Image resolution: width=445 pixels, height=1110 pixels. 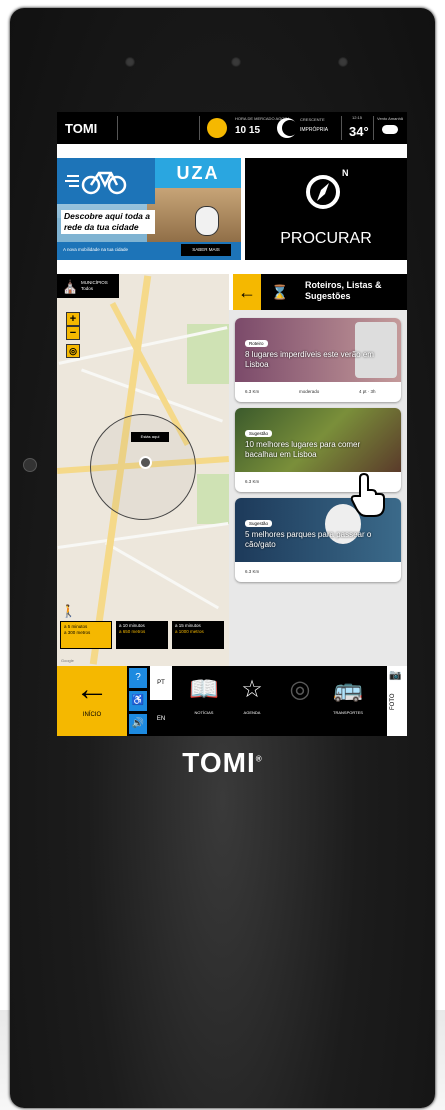 What do you see at coordinates (161, 719) in the screenshot?
I see `lang-en-button: EN` at bounding box center [161, 719].